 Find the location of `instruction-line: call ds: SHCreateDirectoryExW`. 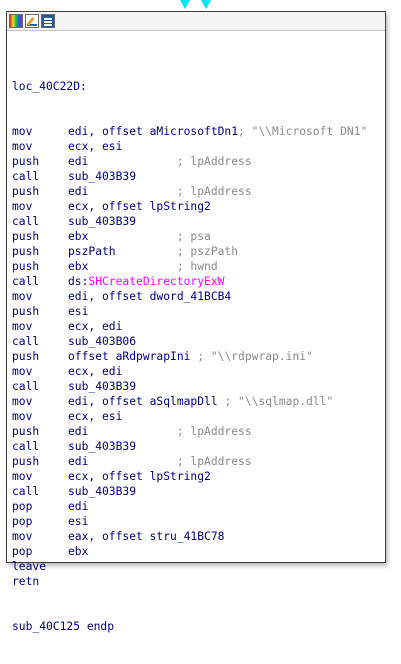

instruction-line: call ds: SHCreateDirectoryExW is located at coordinates (198, 281).